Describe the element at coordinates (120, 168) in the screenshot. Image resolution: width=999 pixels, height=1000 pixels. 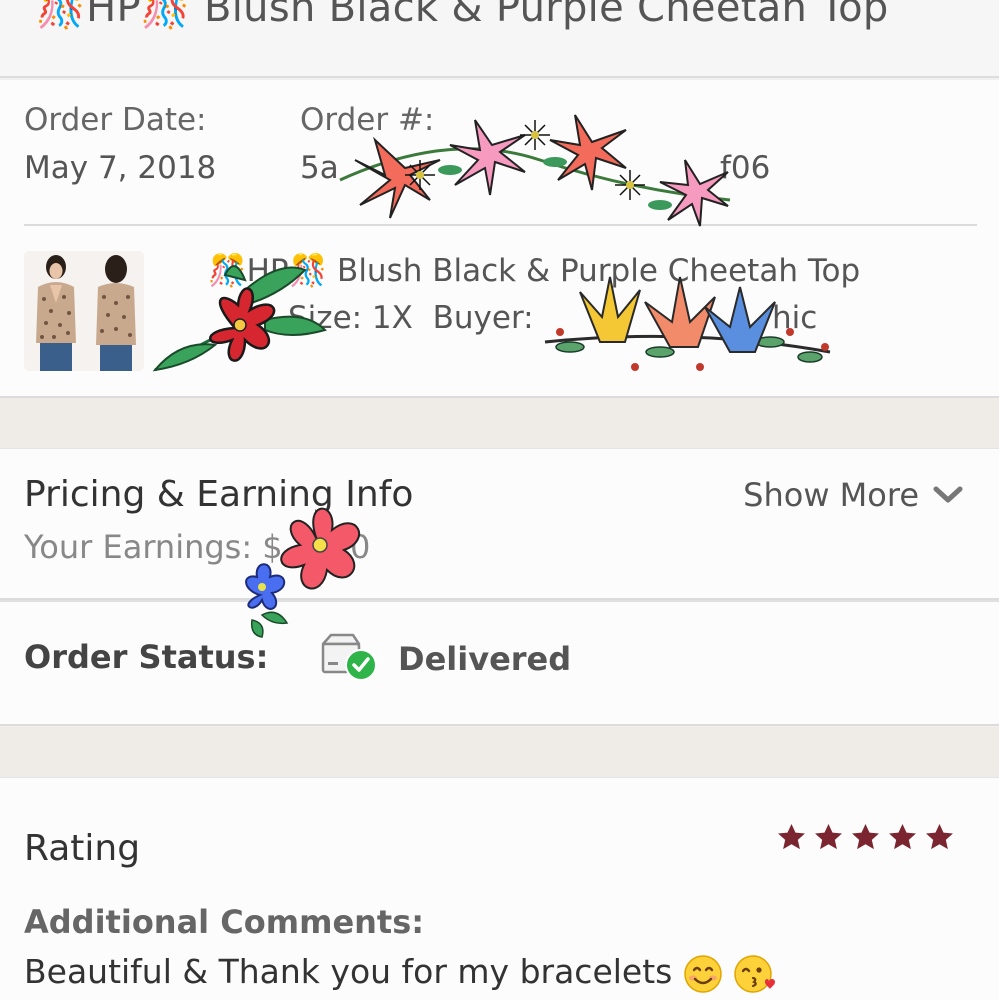
I see `order-date-value: May 7, 2018` at that location.